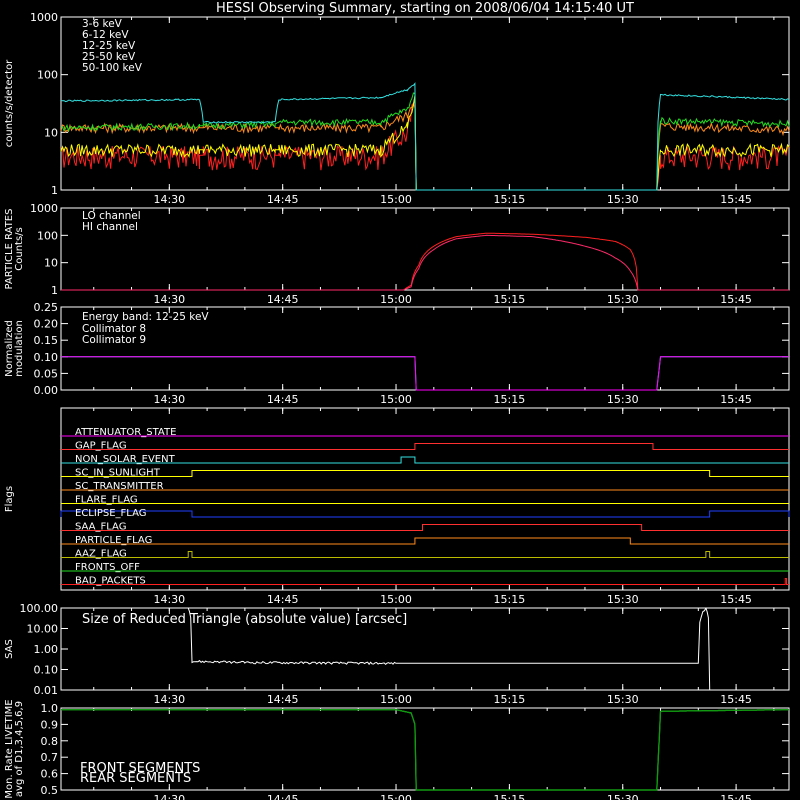  What do you see at coordinates (46, 324) in the screenshot?
I see `y-tick-label: 0.20` at bounding box center [46, 324].